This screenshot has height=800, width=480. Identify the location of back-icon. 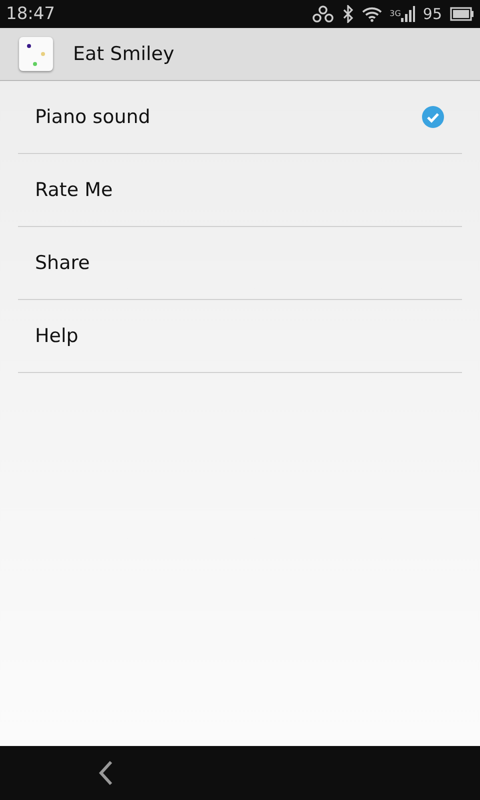
(106, 773).